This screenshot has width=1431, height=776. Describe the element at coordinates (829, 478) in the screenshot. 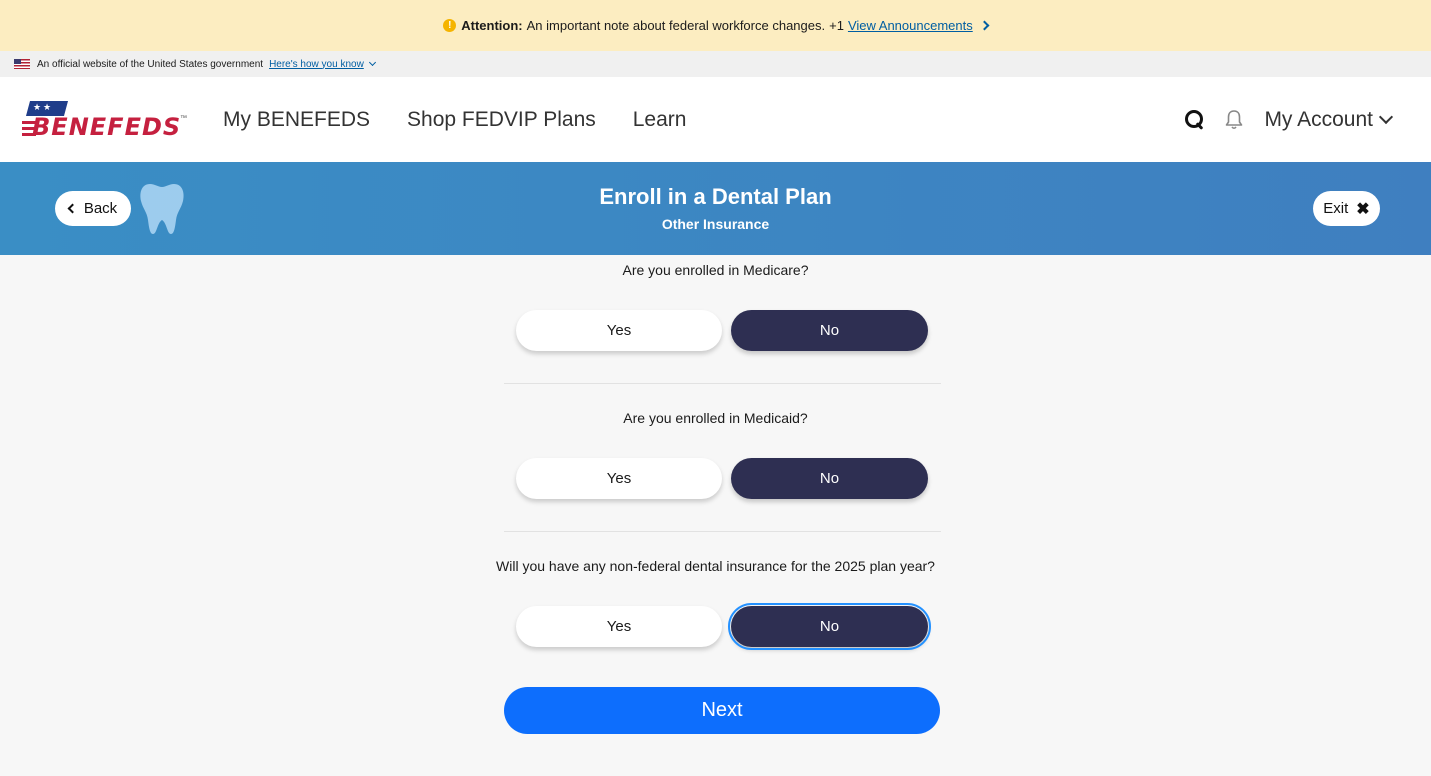

I see `medicaid-no-button: No` at that location.